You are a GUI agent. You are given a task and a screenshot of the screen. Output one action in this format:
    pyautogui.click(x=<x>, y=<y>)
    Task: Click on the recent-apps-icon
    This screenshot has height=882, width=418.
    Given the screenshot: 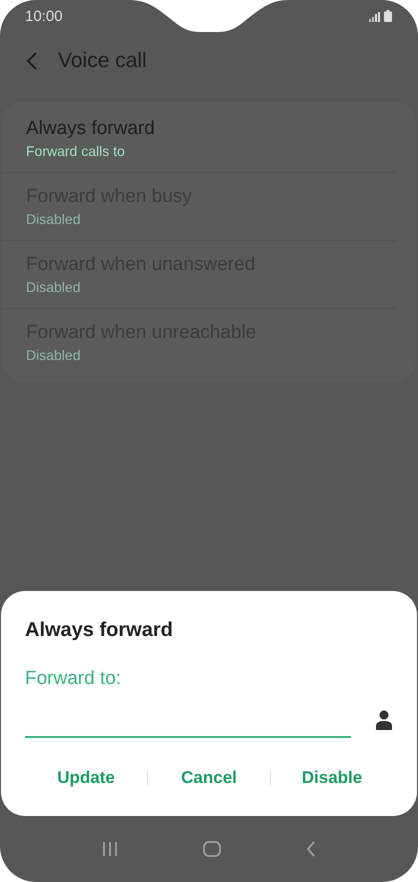 What is the action you would take?
    pyautogui.click(x=110, y=849)
    